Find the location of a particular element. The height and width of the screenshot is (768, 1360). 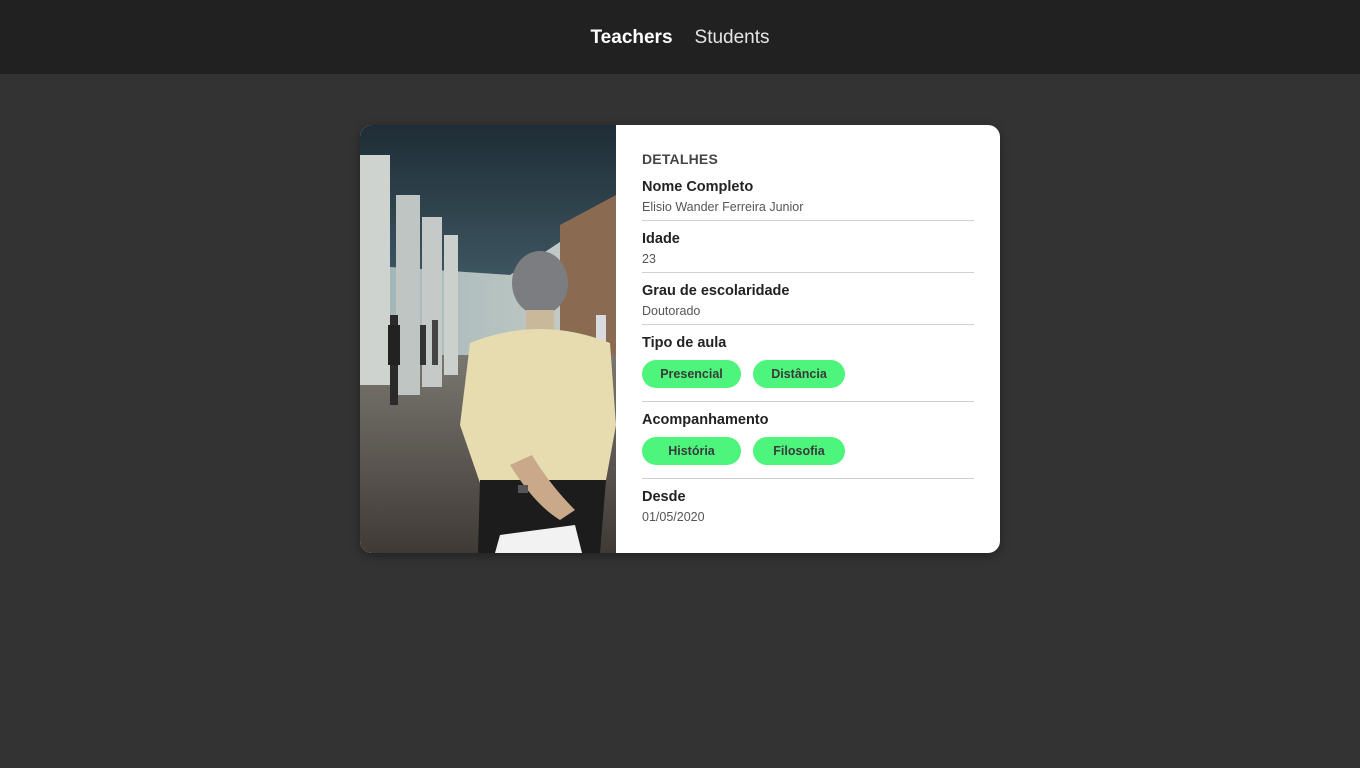

subjects-label: Acompanhamento is located at coordinates (705, 420).